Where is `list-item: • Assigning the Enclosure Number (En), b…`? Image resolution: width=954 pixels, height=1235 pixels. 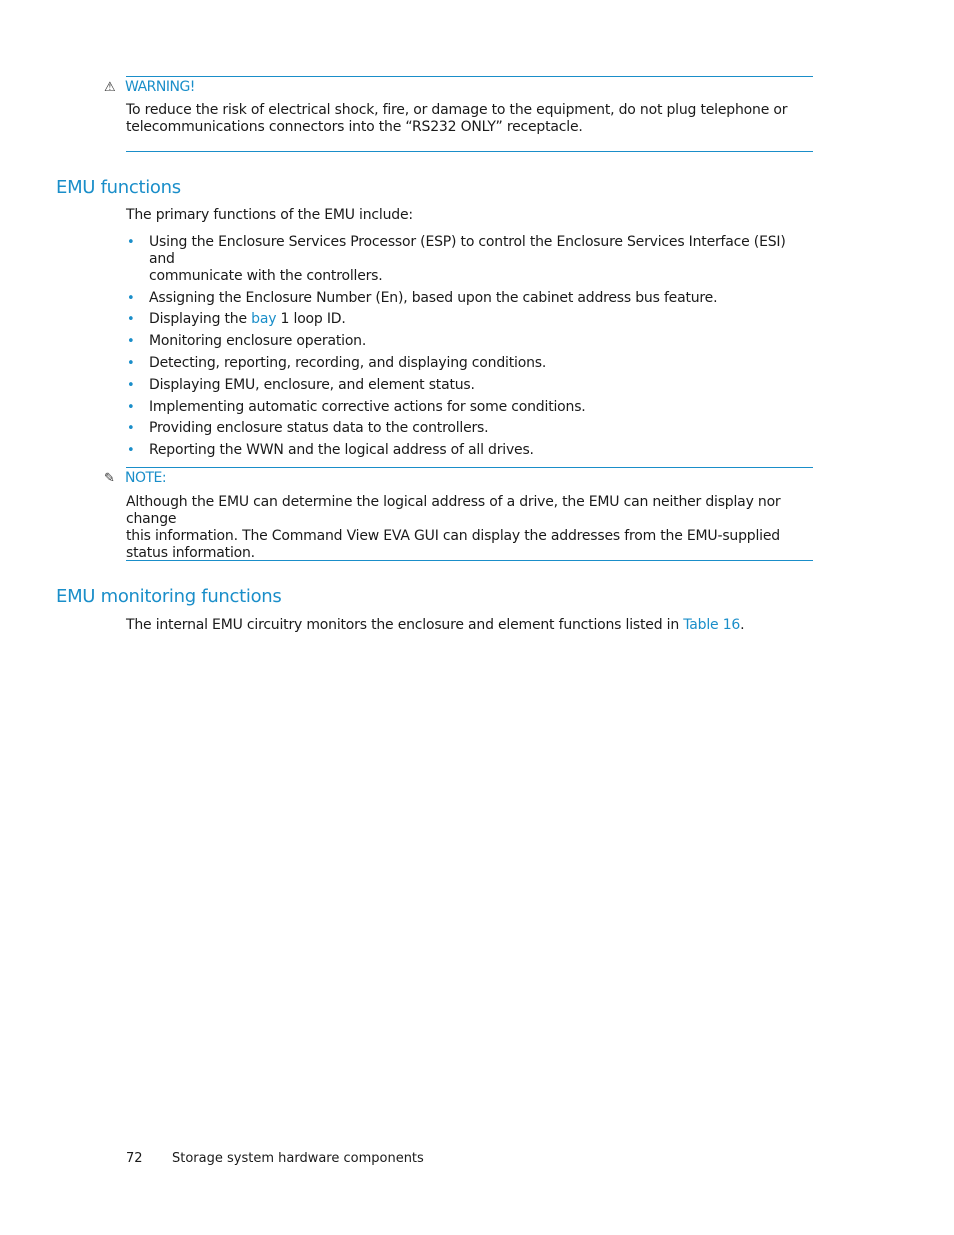 list-item: • Assigning the Enclosure Number (En), b… is located at coordinates (466, 298).